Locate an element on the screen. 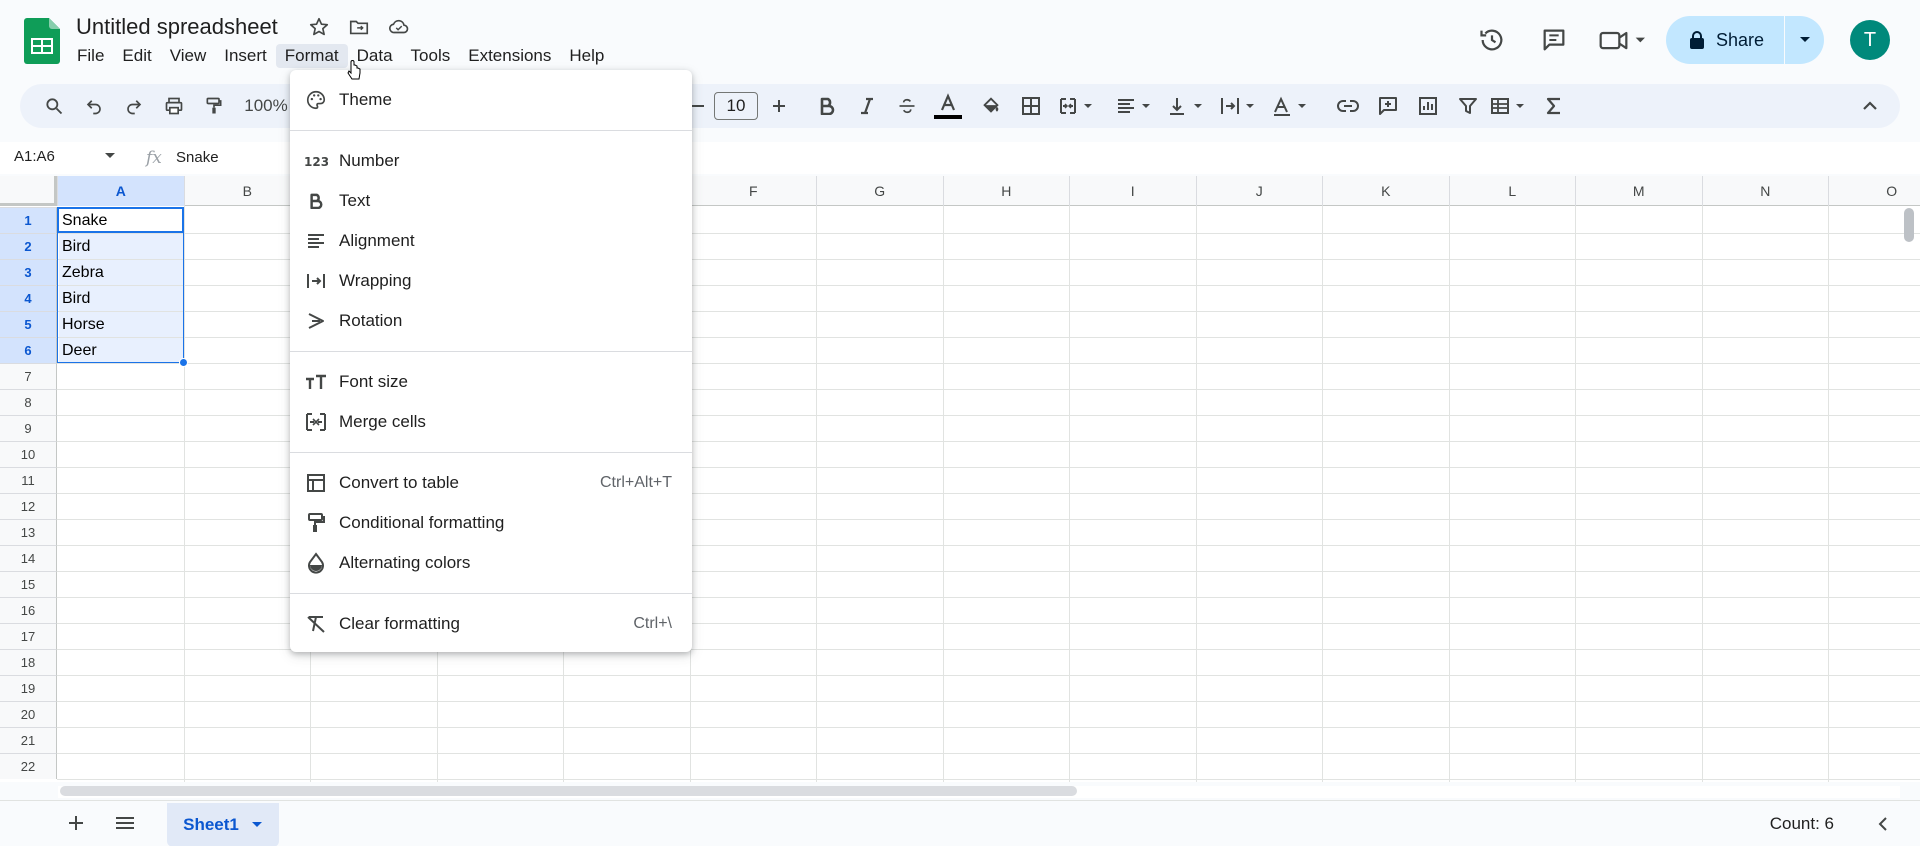 This screenshot has height=846, width=1920. search-menus-icon is located at coordinates (54, 106).